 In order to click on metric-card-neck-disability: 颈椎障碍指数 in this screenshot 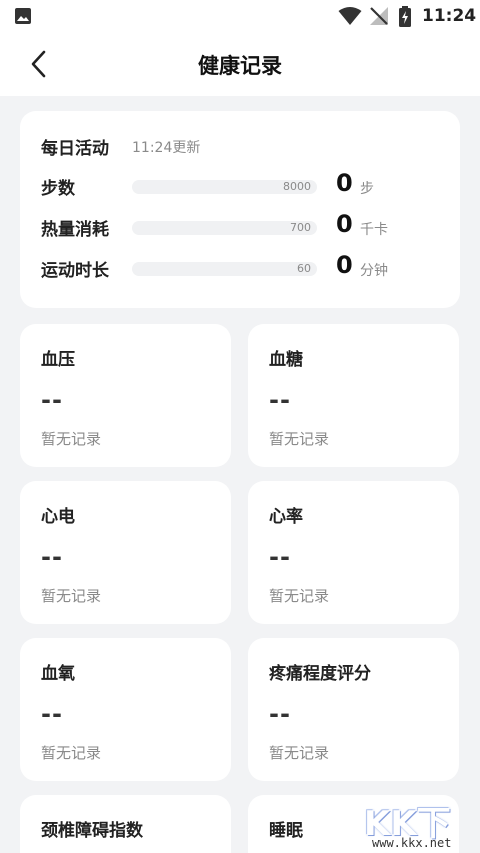, I will do `click(125, 824)`.